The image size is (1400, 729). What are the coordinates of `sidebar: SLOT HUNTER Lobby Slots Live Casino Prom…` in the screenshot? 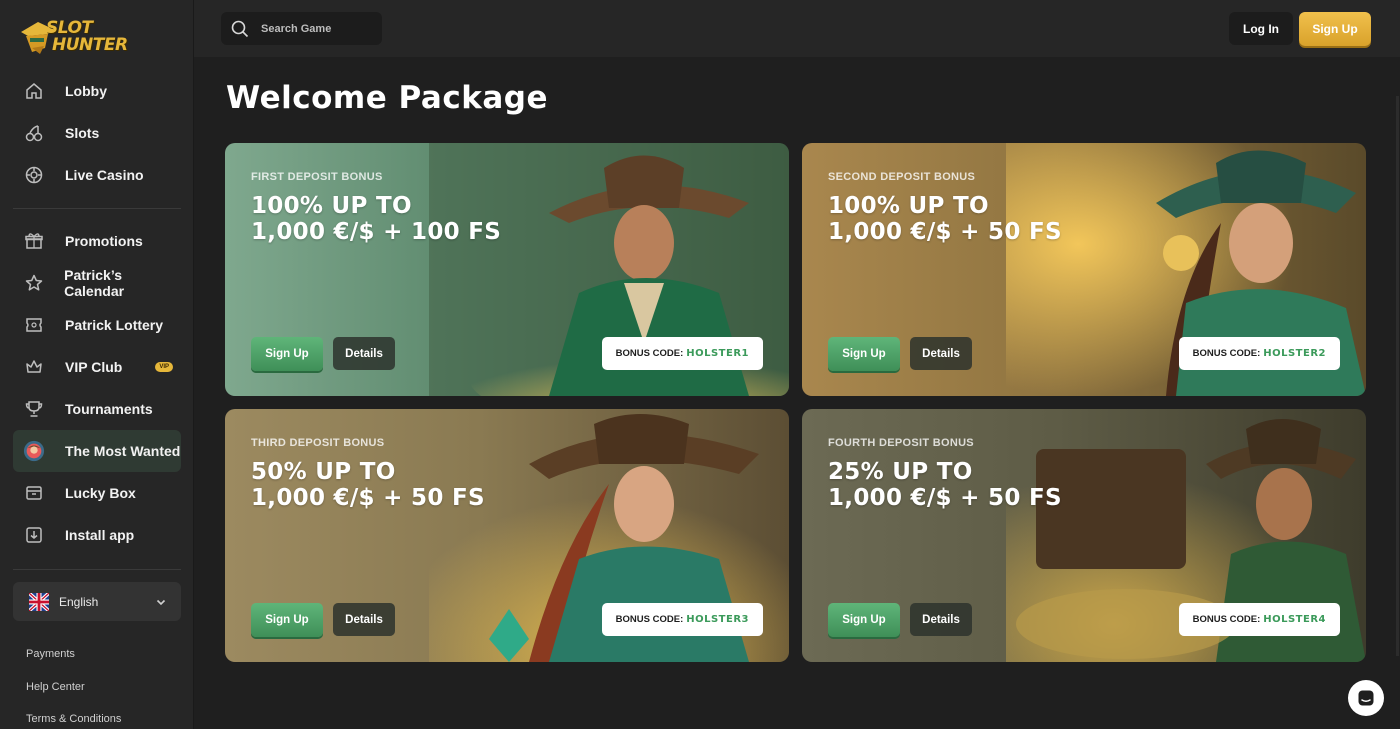 It's located at (97, 364).